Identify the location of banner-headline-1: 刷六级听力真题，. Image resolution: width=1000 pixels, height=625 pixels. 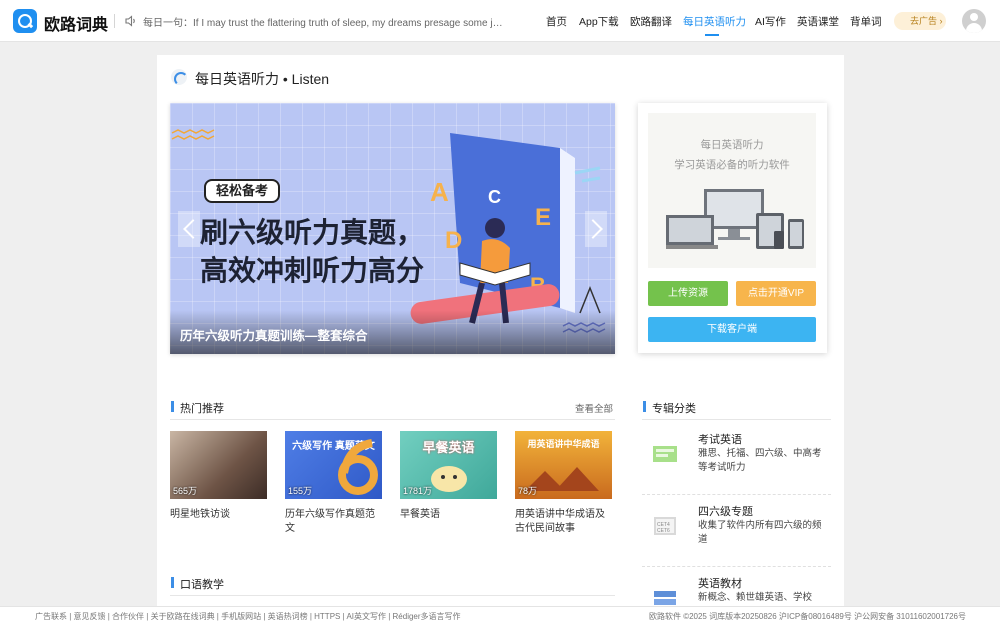
(312, 232).